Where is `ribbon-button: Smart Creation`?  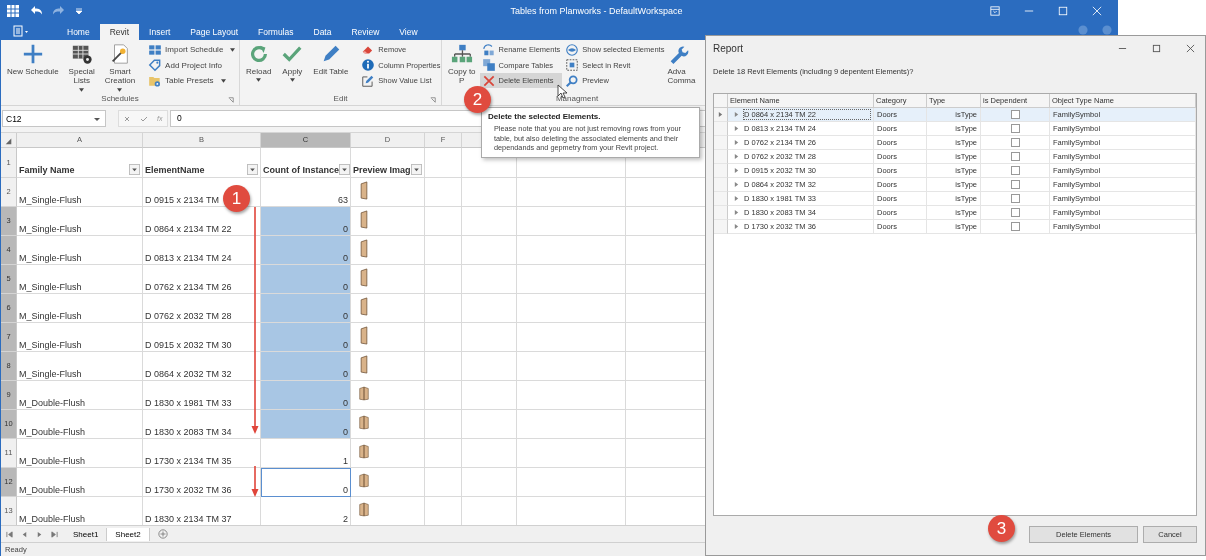 ribbon-button: Smart Creation is located at coordinates (120, 67).